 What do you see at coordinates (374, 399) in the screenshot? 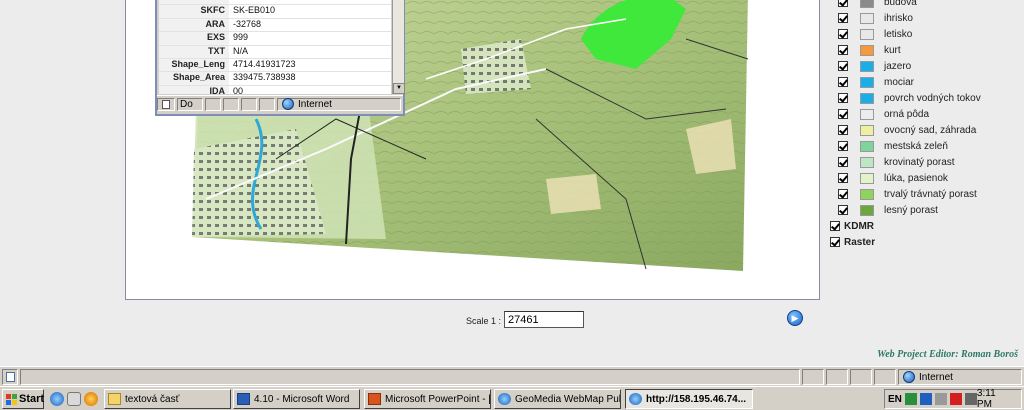
I see `powerpoint-icon` at bounding box center [374, 399].